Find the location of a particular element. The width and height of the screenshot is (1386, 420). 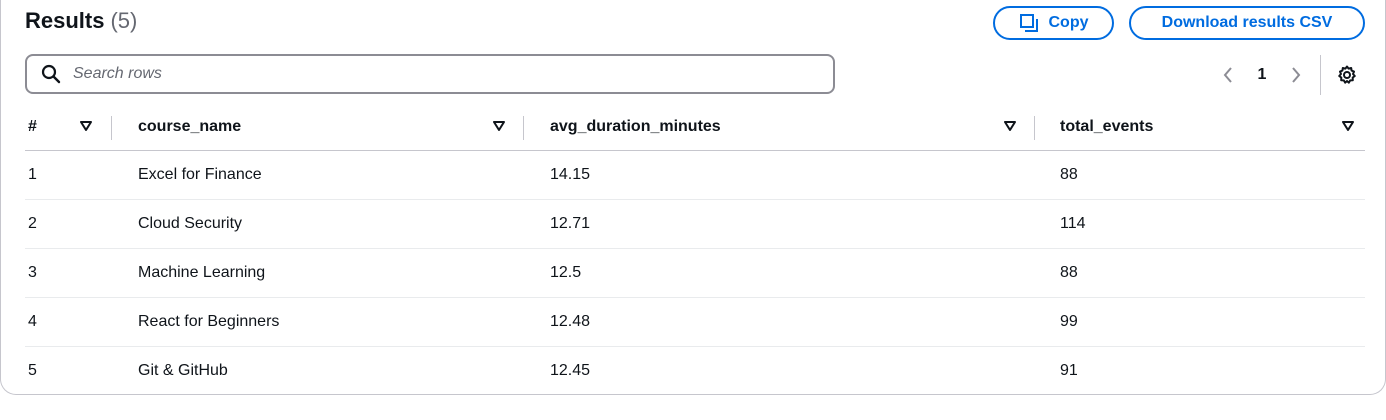

cell-total-events: 114 is located at coordinates (1073, 223).